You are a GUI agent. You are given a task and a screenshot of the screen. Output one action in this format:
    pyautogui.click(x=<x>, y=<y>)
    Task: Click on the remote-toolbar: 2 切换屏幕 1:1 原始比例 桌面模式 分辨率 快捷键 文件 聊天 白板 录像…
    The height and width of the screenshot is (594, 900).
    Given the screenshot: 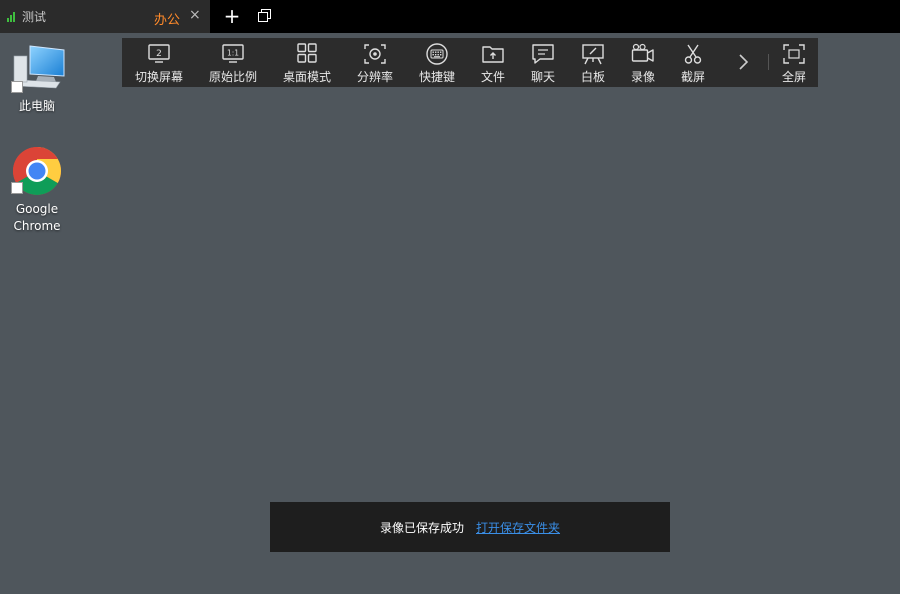 What is the action you would take?
    pyautogui.click(x=470, y=62)
    